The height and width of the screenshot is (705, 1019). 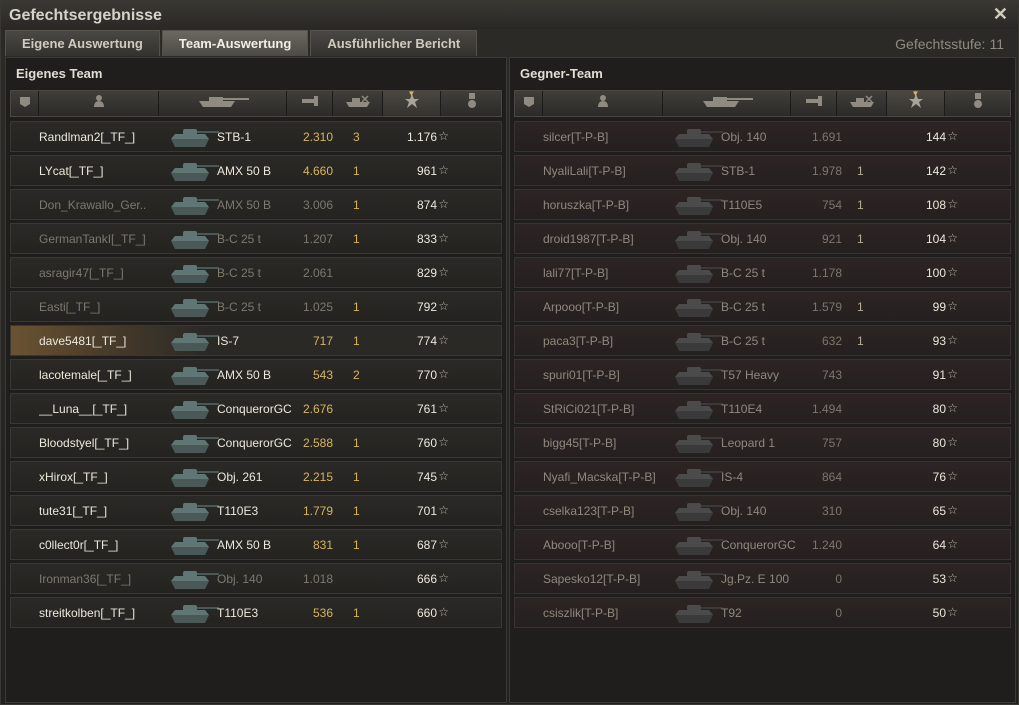 What do you see at coordinates (256, 306) in the screenshot?
I see `own-team-row: Easti[_TF_] B-C 25 t 1.025 1 792 ☆` at bounding box center [256, 306].